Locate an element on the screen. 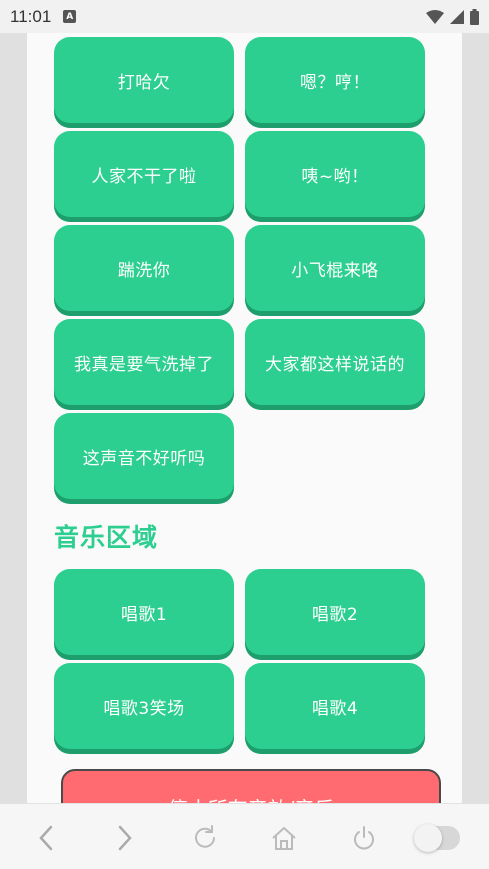 The width and height of the screenshot is (489, 869). battery-icon is located at coordinates (474, 16).